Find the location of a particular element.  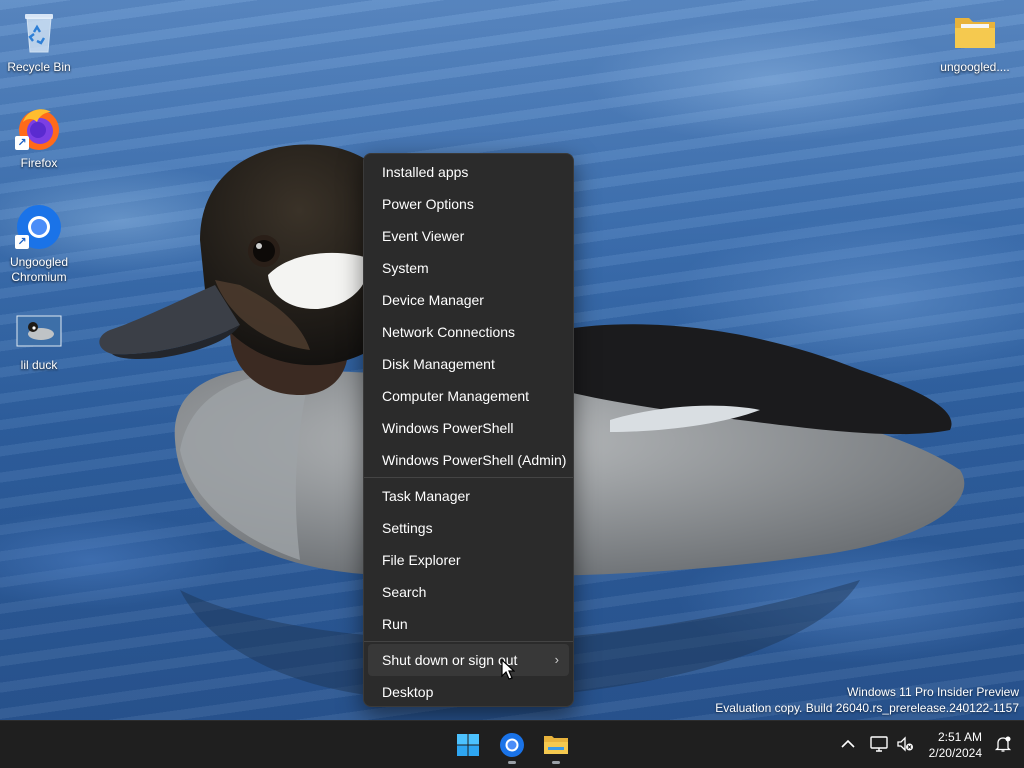

chromium-icon: ↗ is located at coordinates (39, 227).